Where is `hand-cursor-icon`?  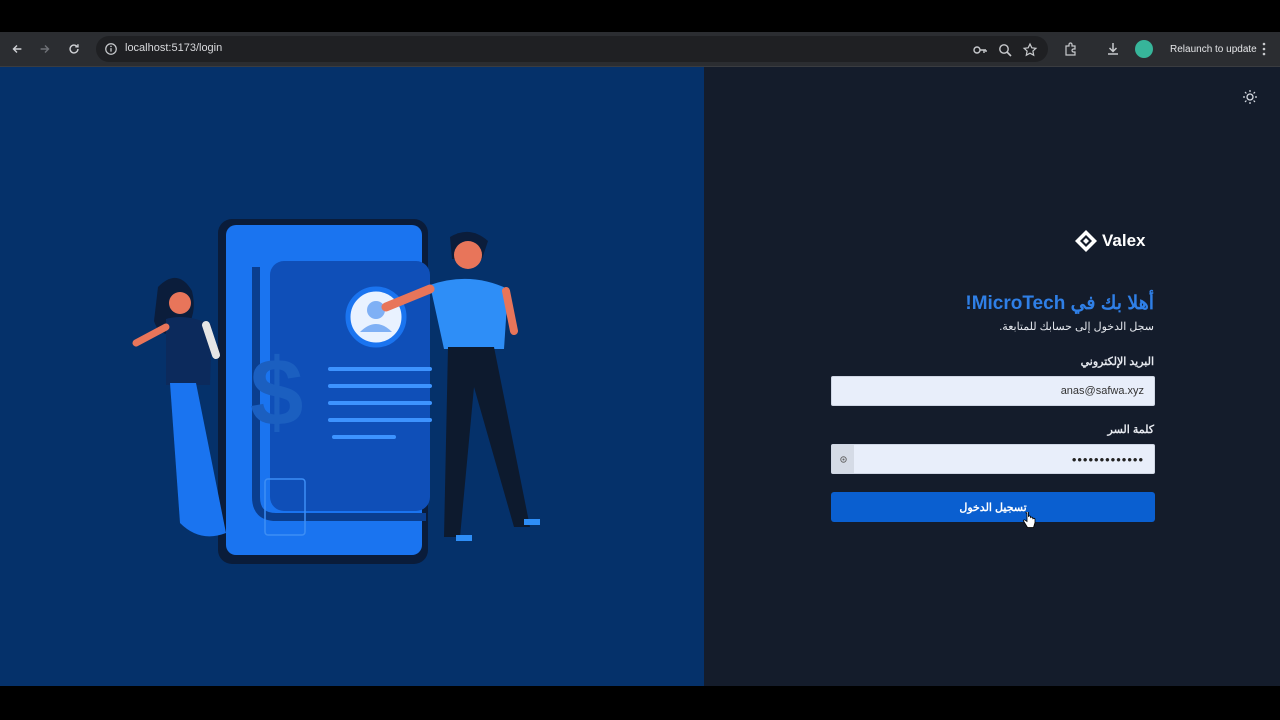
hand-cursor-icon is located at coordinates (1029, 520).